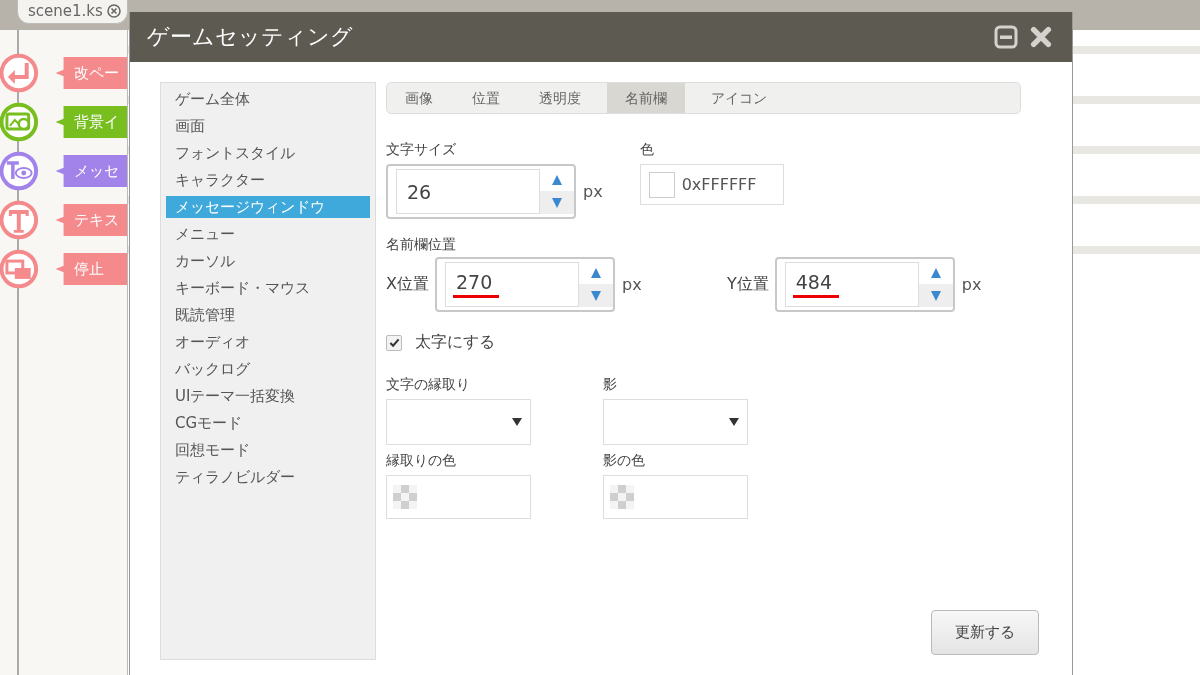 Image resolution: width=1200 pixels, height=675 pixels. Describe the element at coordinates (19, 269) in the screenshot. I see `windows-icon` at that location.